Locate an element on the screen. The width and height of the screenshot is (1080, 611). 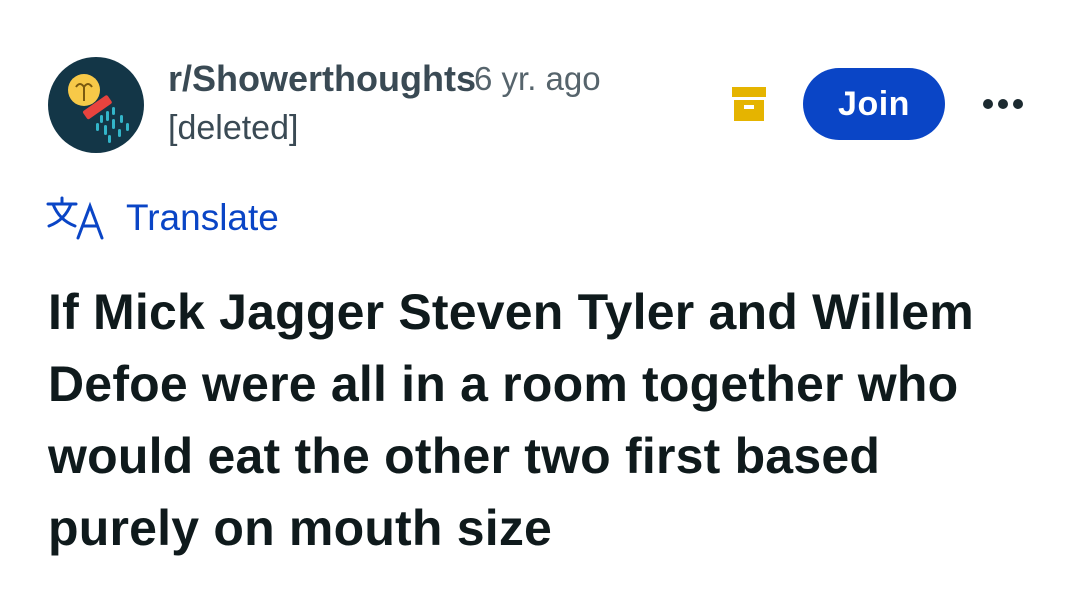
more-options-button is located at coordinates (1003, 104).